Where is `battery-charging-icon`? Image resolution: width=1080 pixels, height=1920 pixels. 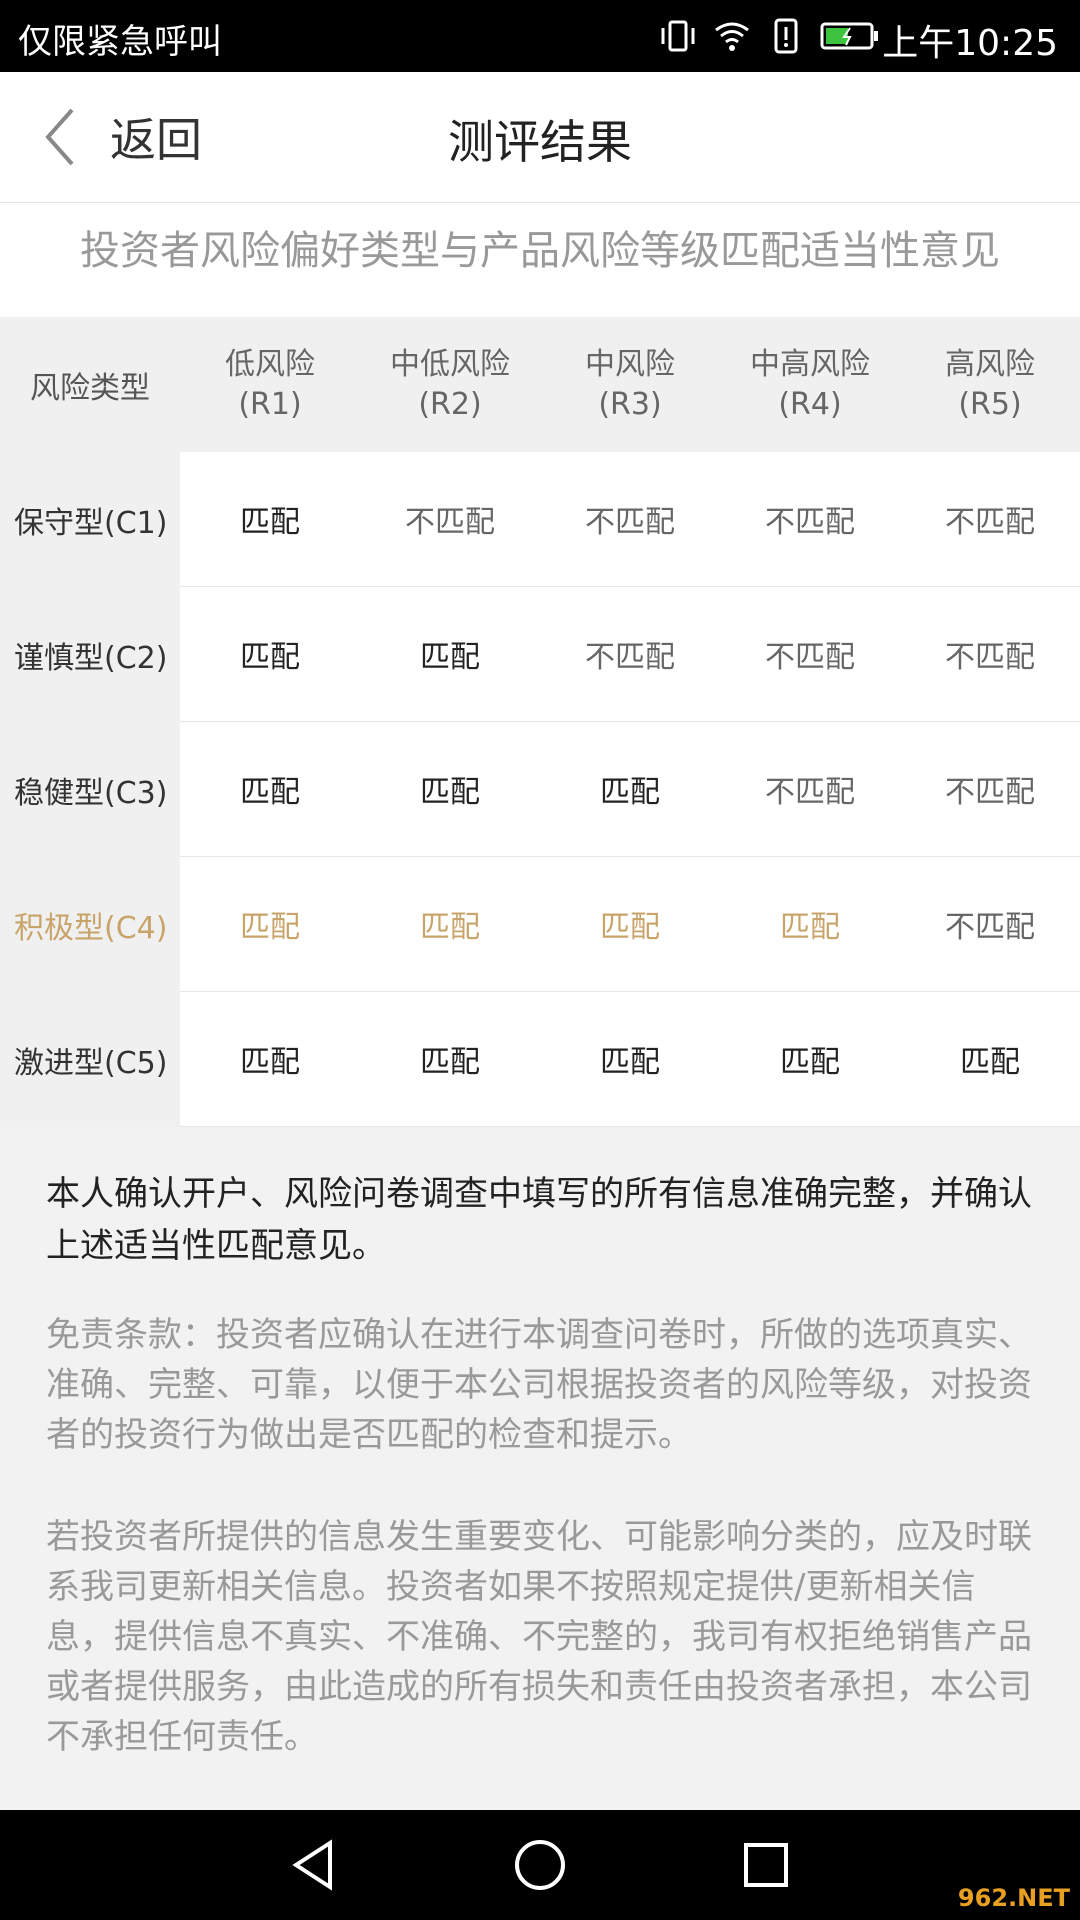
battery-charging-icon is located at coordinates (850, 36).